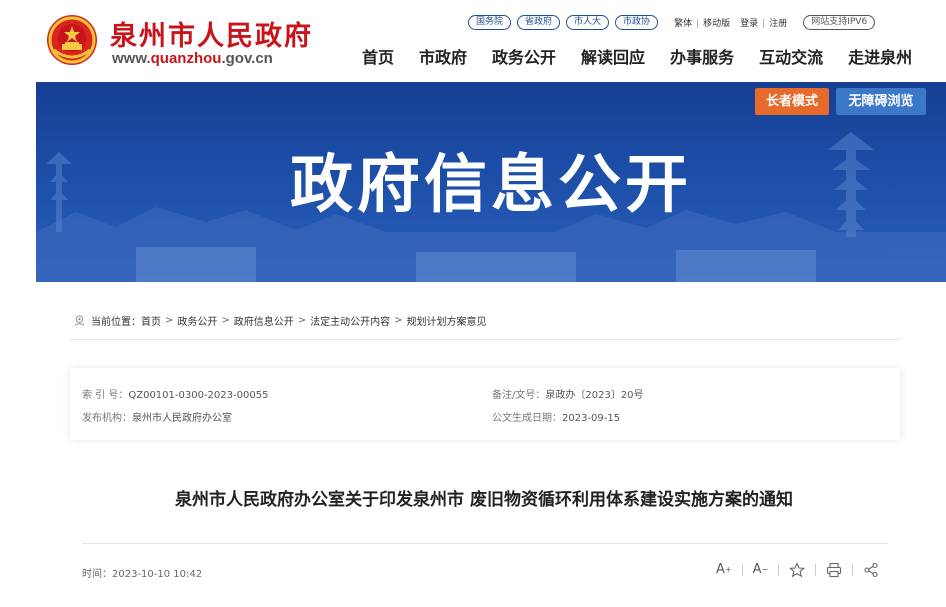 Image resolution: width=946 pixels, height=607 pixels. What do you see at coordinates (198, 395) in the screenshot?
I see `index-number-value: QZ00101-0300-2023-00055` at bounding box center [198, 395].